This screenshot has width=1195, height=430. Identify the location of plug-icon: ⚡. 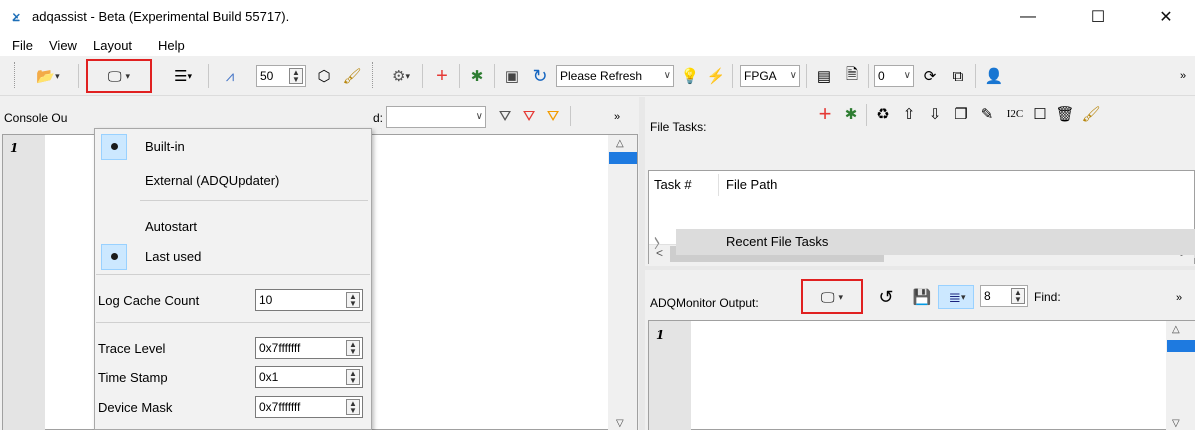
(716, 76).